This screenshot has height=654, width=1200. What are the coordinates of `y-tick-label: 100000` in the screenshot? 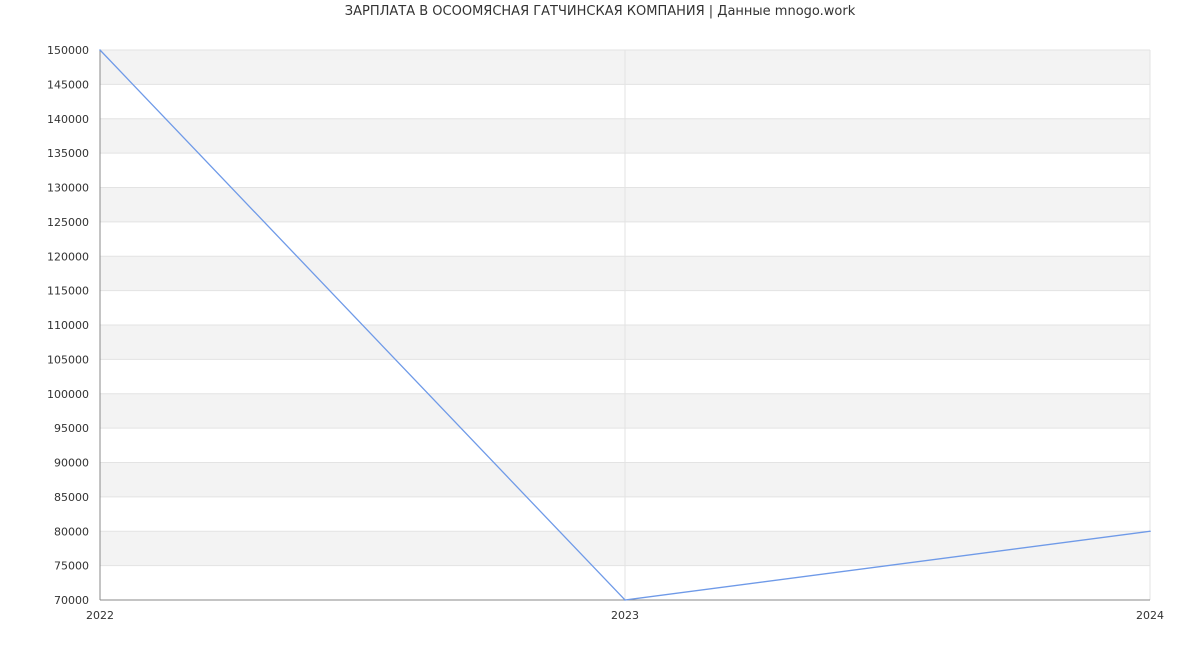 It's located at (68, 394).